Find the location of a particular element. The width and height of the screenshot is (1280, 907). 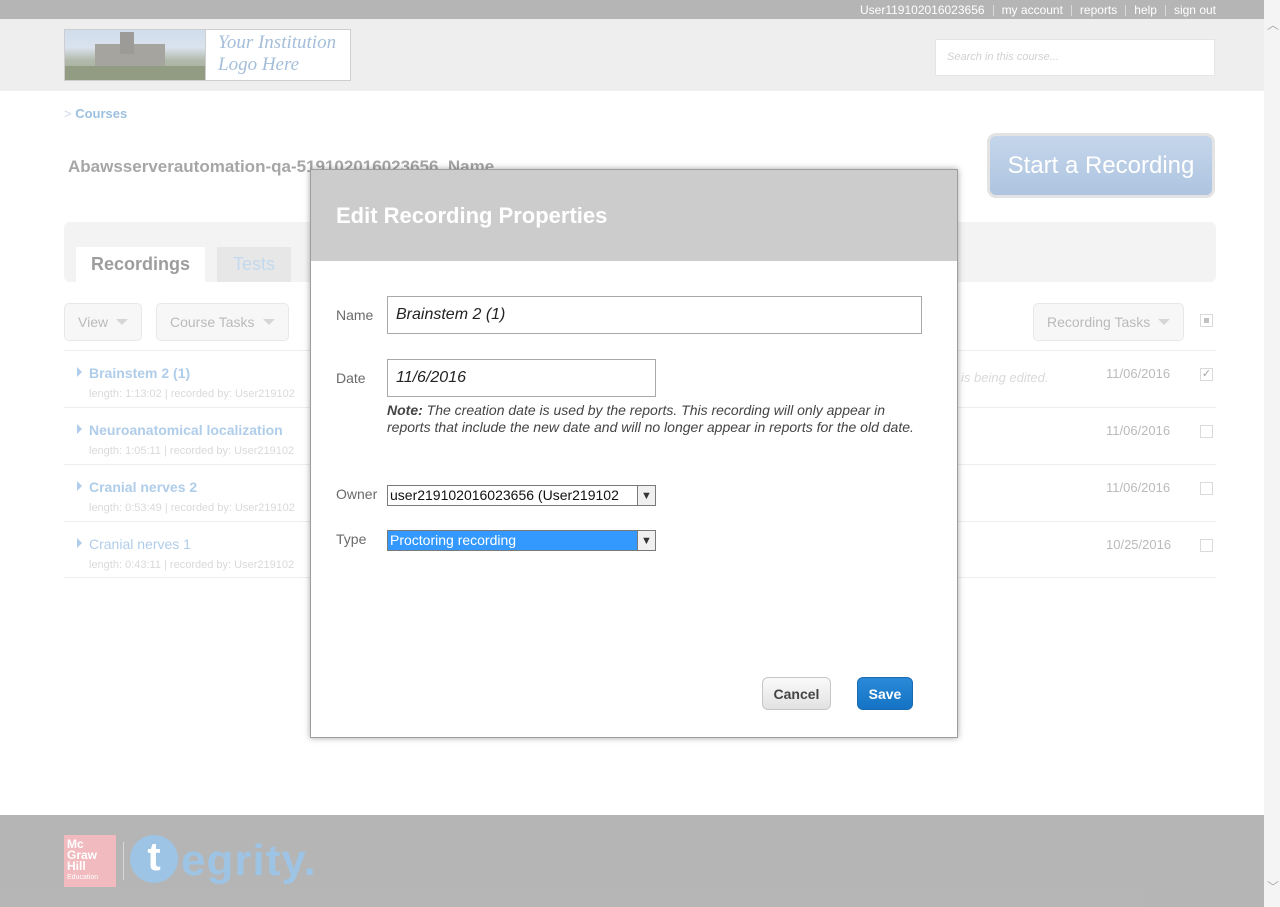

type-select: Proctoring recording ▼ is located at coordinates (521, 540).